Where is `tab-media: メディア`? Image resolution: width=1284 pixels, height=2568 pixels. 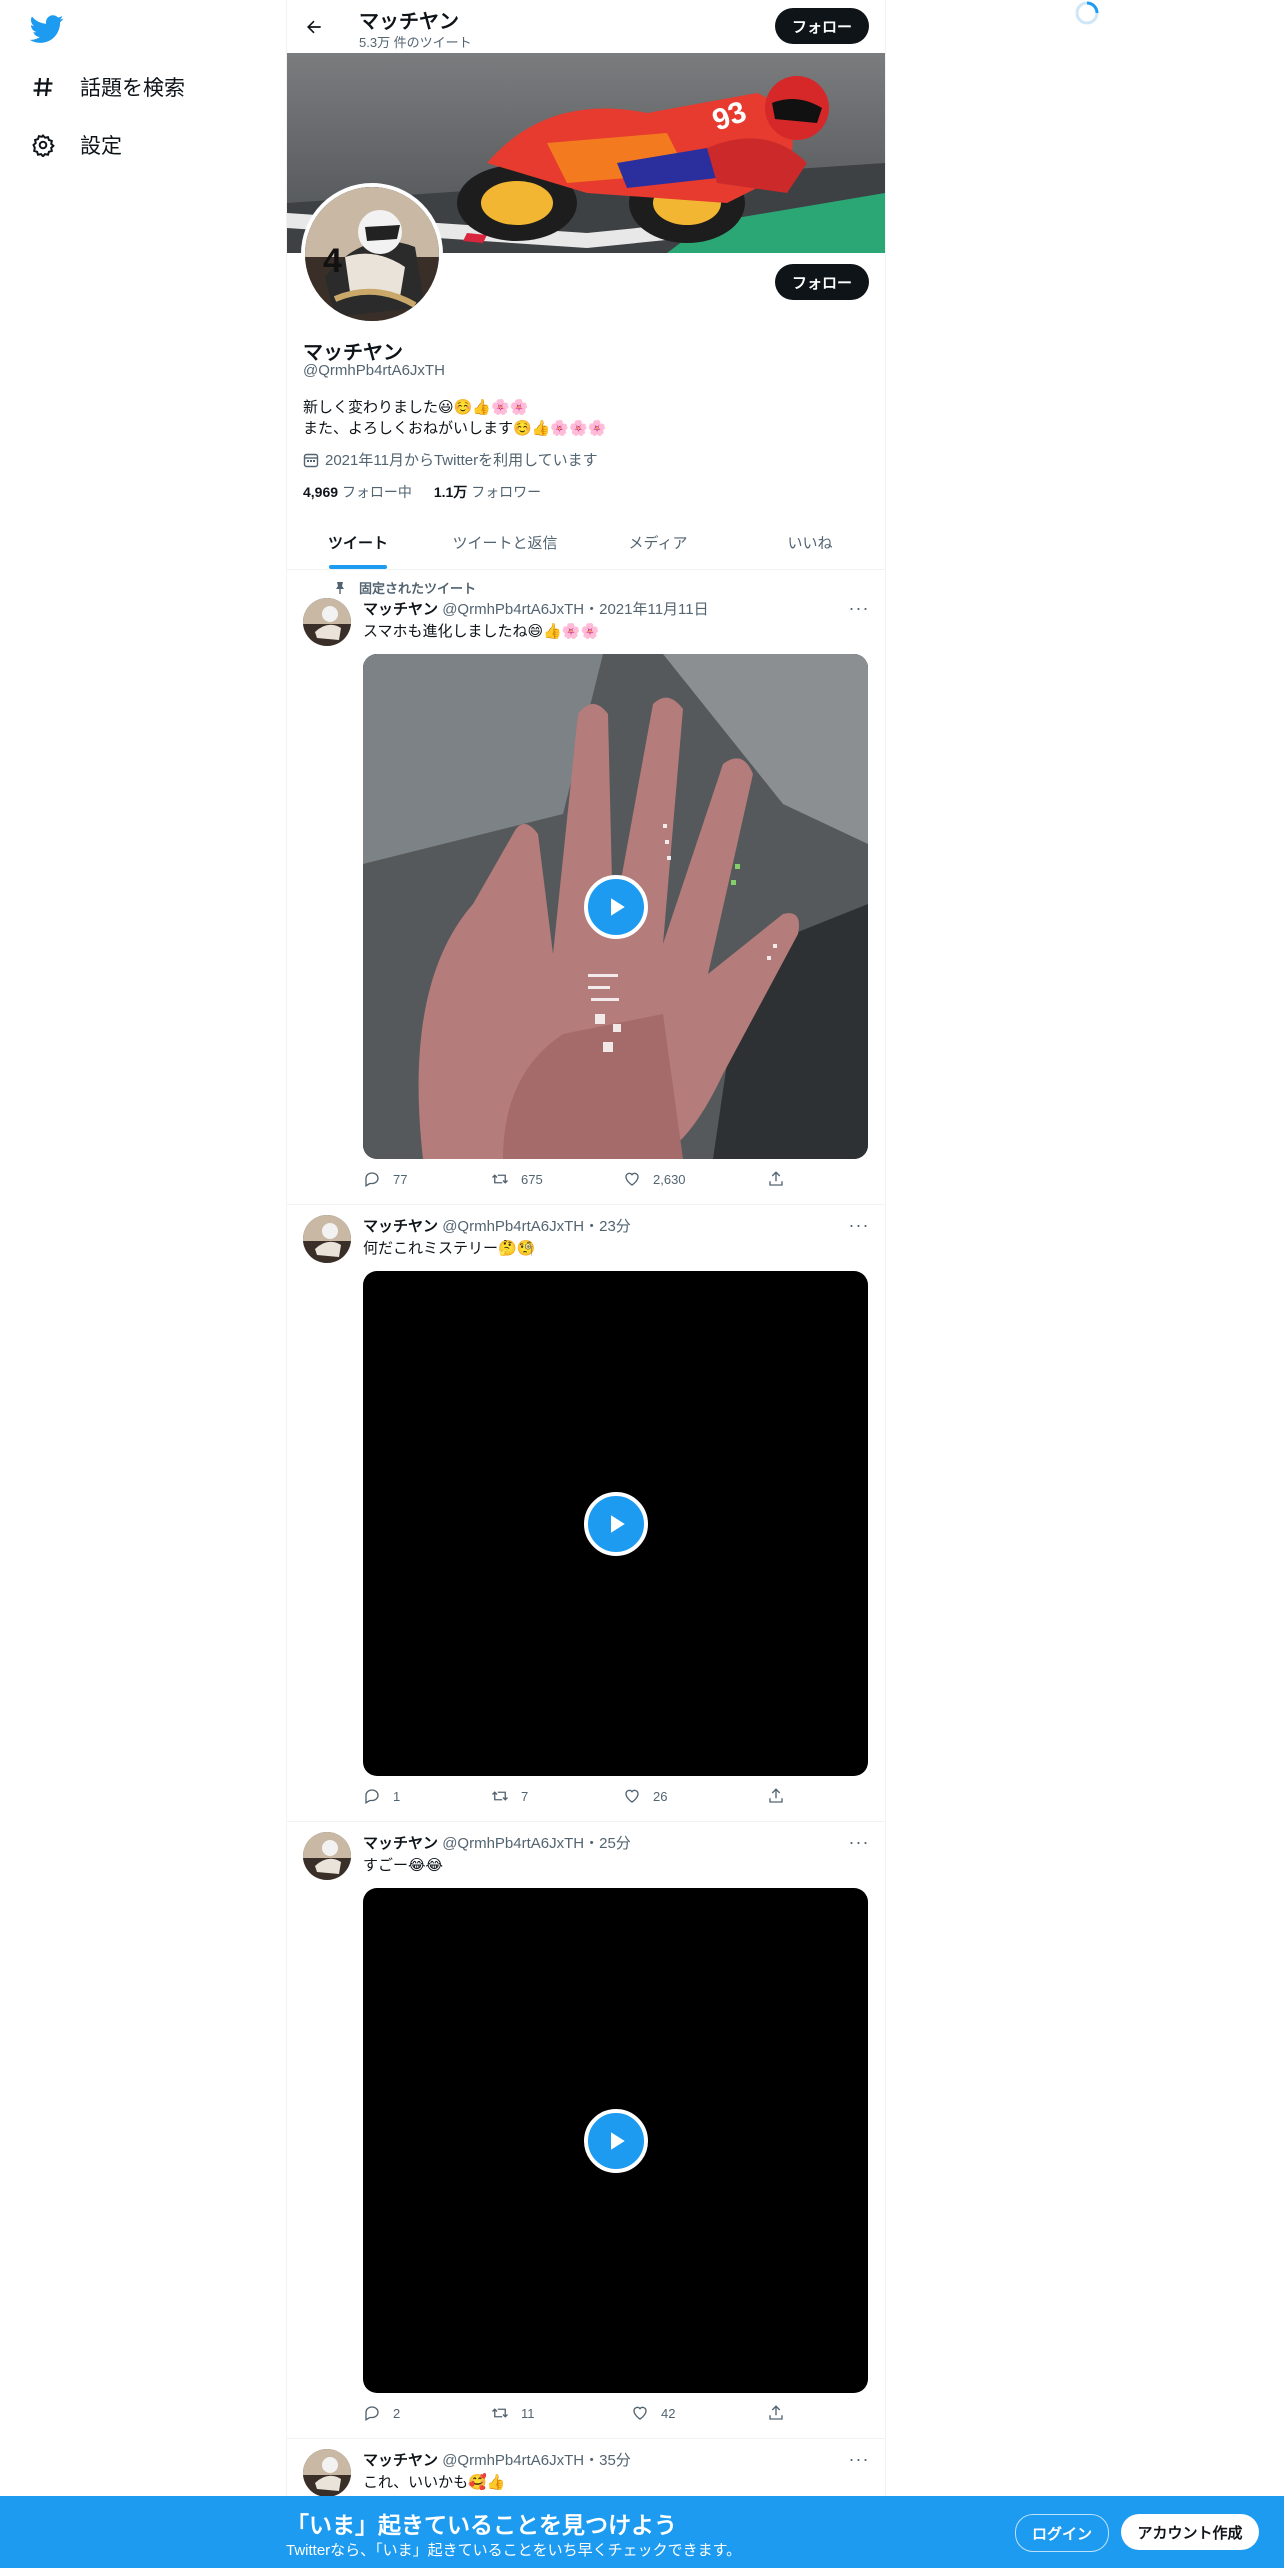 tab-media: メディア is located at coordinates (658, 542).